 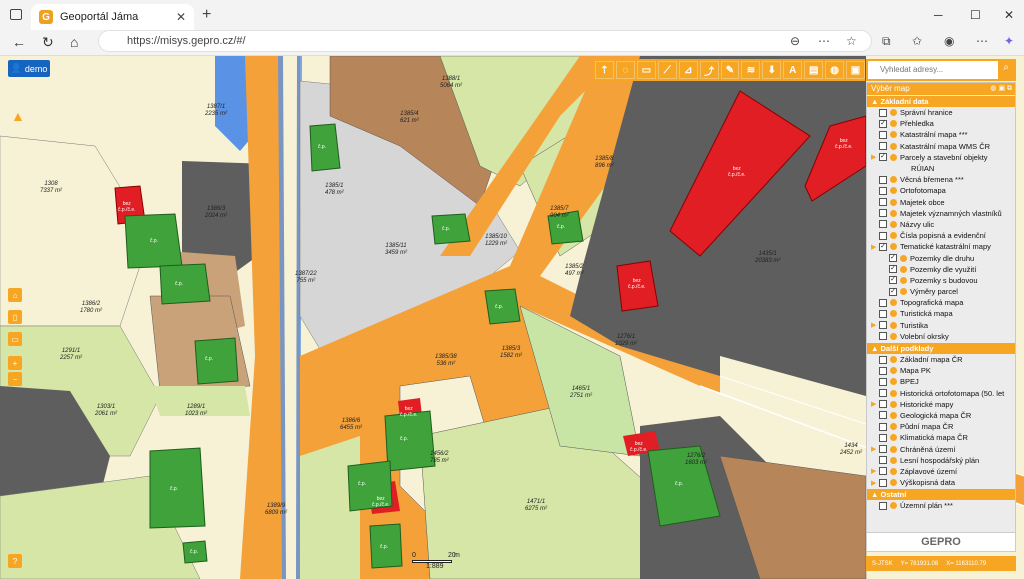 What do you see at coordinates (941, 134) in the screenshot?
I see `layer-item: Katastrální mapa ***` at bounding box center [941, 134].